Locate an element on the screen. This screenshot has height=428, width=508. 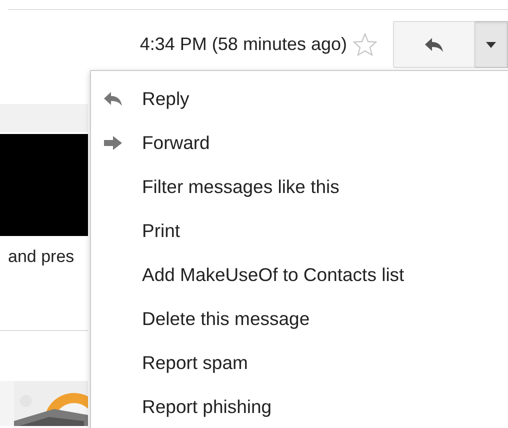
menu-item: Report spam is located at coordinates (299, 363).